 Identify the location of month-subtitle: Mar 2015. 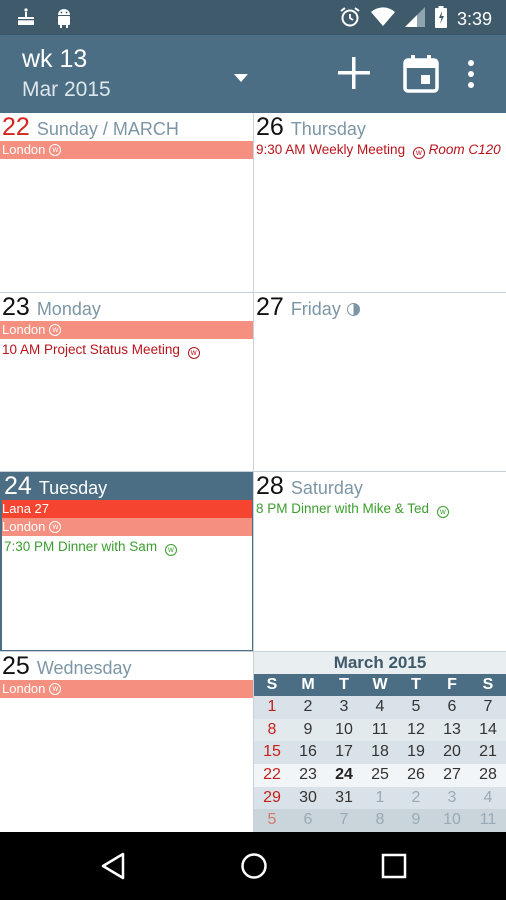
(66, 90).